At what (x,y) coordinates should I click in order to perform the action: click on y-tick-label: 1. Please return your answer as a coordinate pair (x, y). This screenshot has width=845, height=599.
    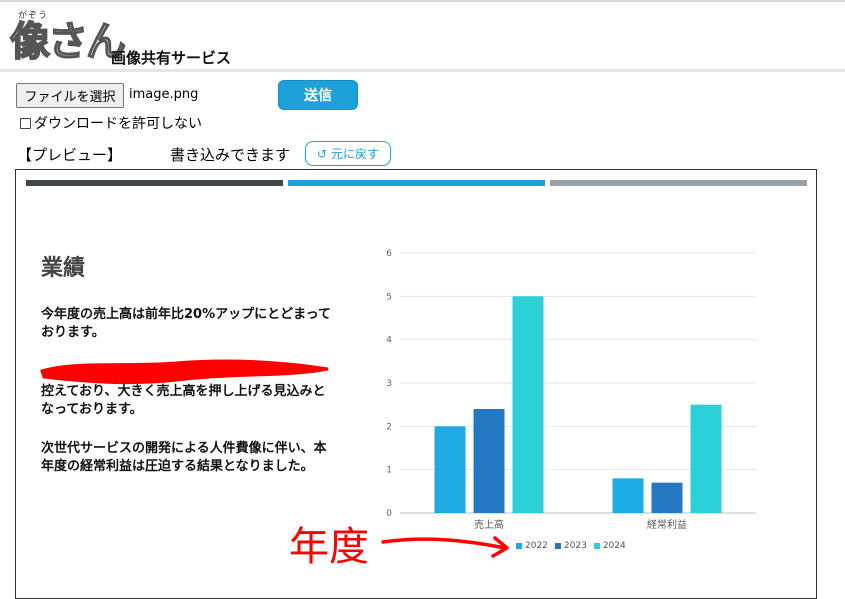
    Looking at the image, I should click on (389, 471).